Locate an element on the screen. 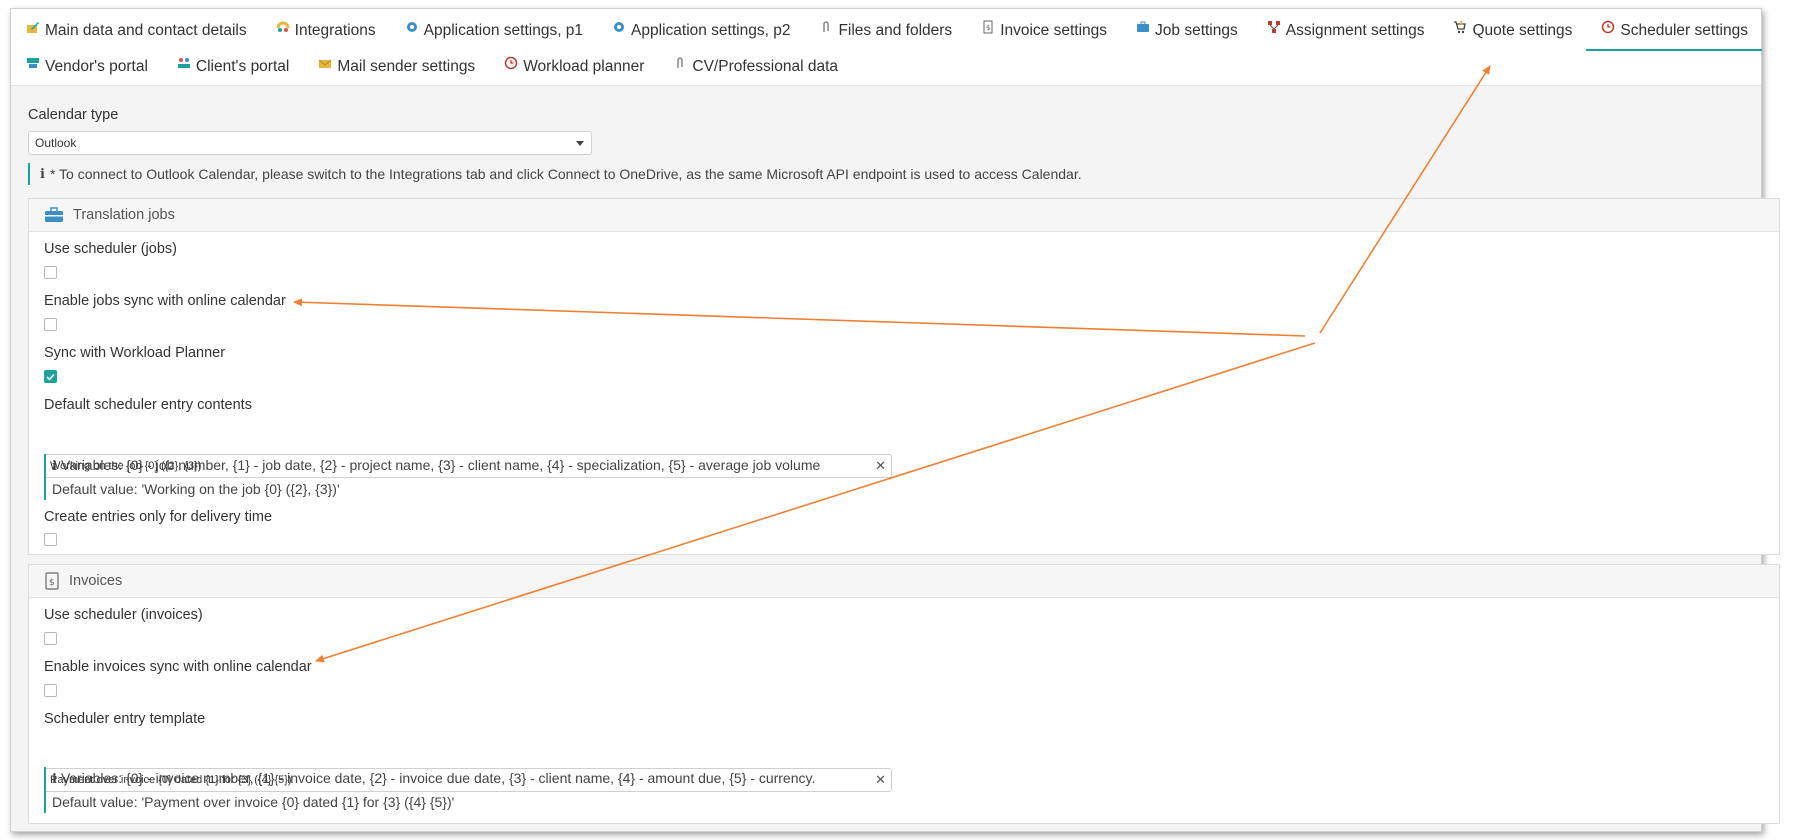 The width and height of the screenshot is (1800, 840). use-scheduler-jobs-checkbox is located at coordinates (50, 272).